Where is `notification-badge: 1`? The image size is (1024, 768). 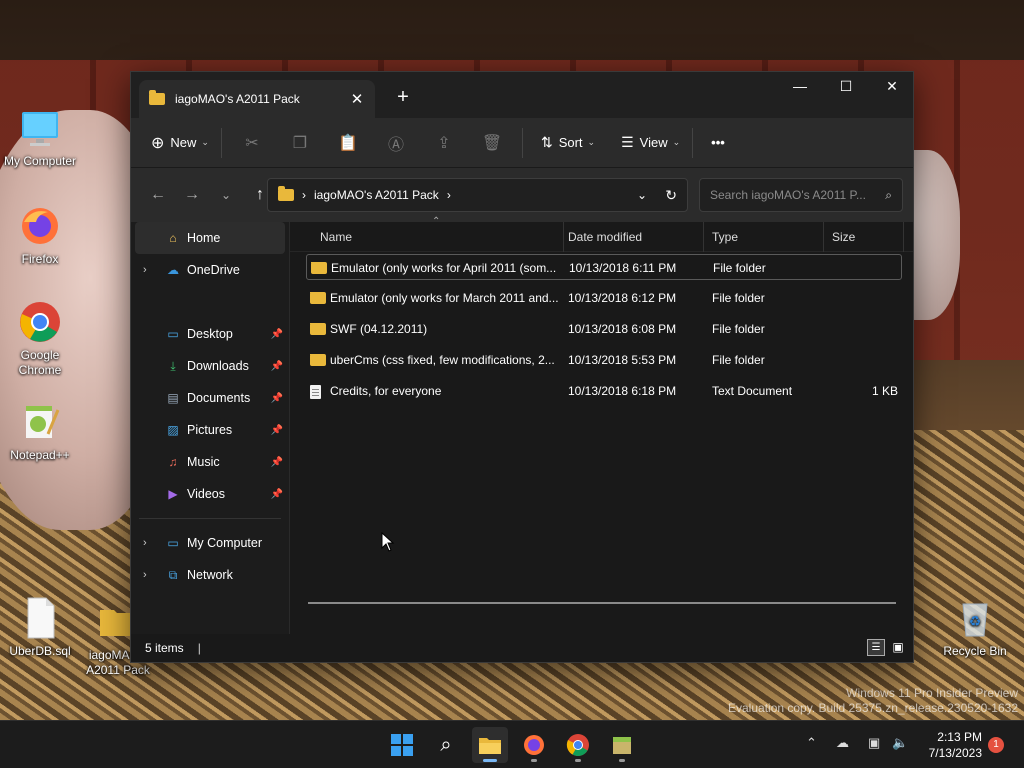
notification-badge: 1 is located at coordinates (996, 745).